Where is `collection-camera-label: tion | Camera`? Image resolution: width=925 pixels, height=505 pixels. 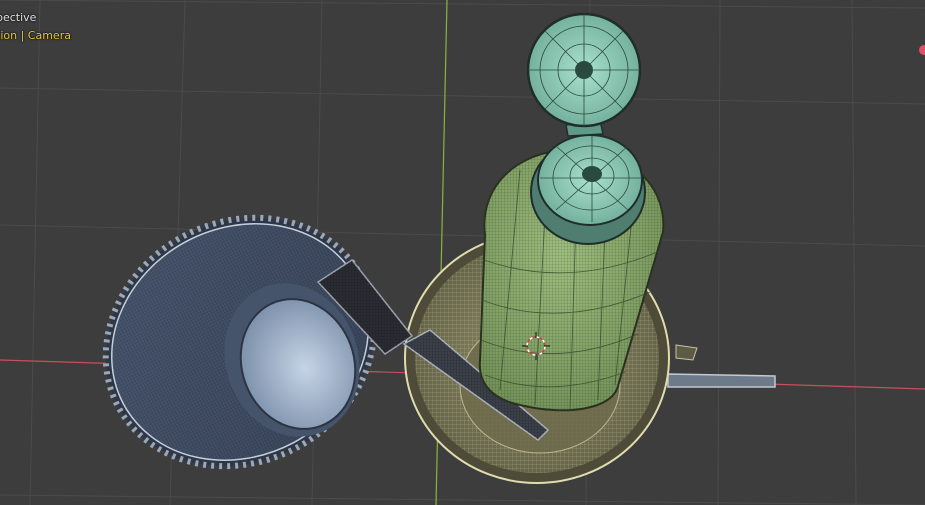
collection-camera-label: tion | Camera is located at coordinates (35, 36).